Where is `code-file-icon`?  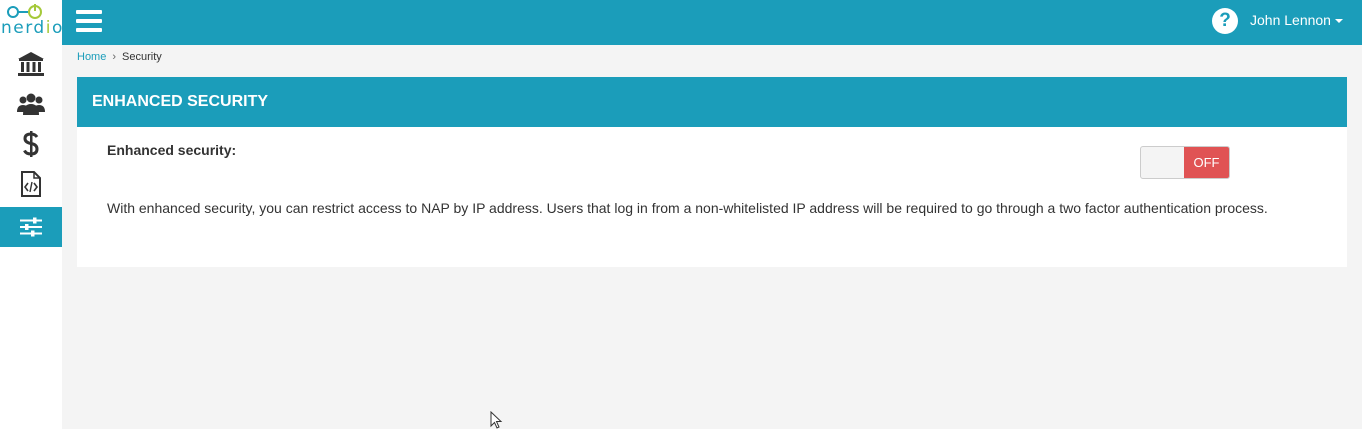
code-file-icon is located at coordinates (31, 184).